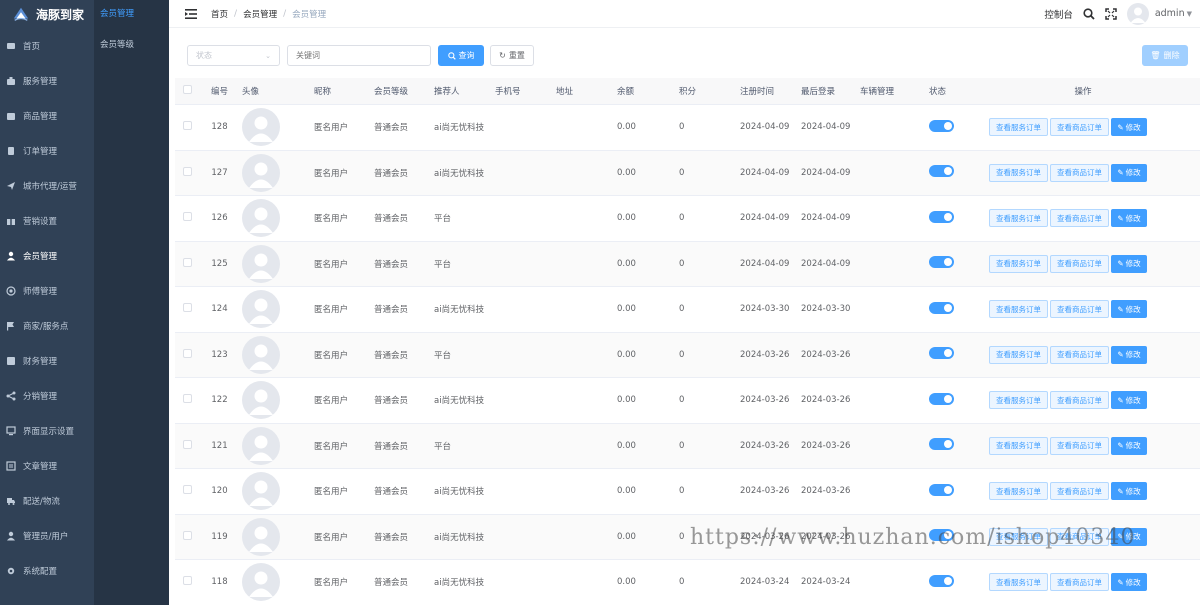  What do you see at coordinates (47, 325) in the screenshot?
I see `sidebar-item: 商家/服务点` at bounding box center [47, 325].